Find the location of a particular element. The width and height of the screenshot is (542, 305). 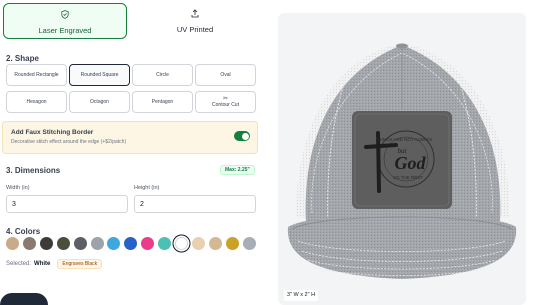

max-size-badge: Max: 2.25" is located at coordinates (237, 170).